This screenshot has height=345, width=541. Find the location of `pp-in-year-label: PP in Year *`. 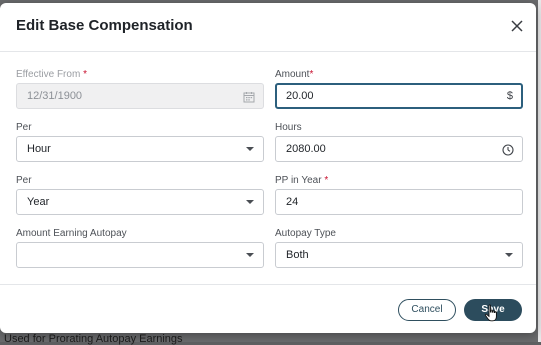

pp-in-year-label: PP in Year * is located at coordinates (302, 180).